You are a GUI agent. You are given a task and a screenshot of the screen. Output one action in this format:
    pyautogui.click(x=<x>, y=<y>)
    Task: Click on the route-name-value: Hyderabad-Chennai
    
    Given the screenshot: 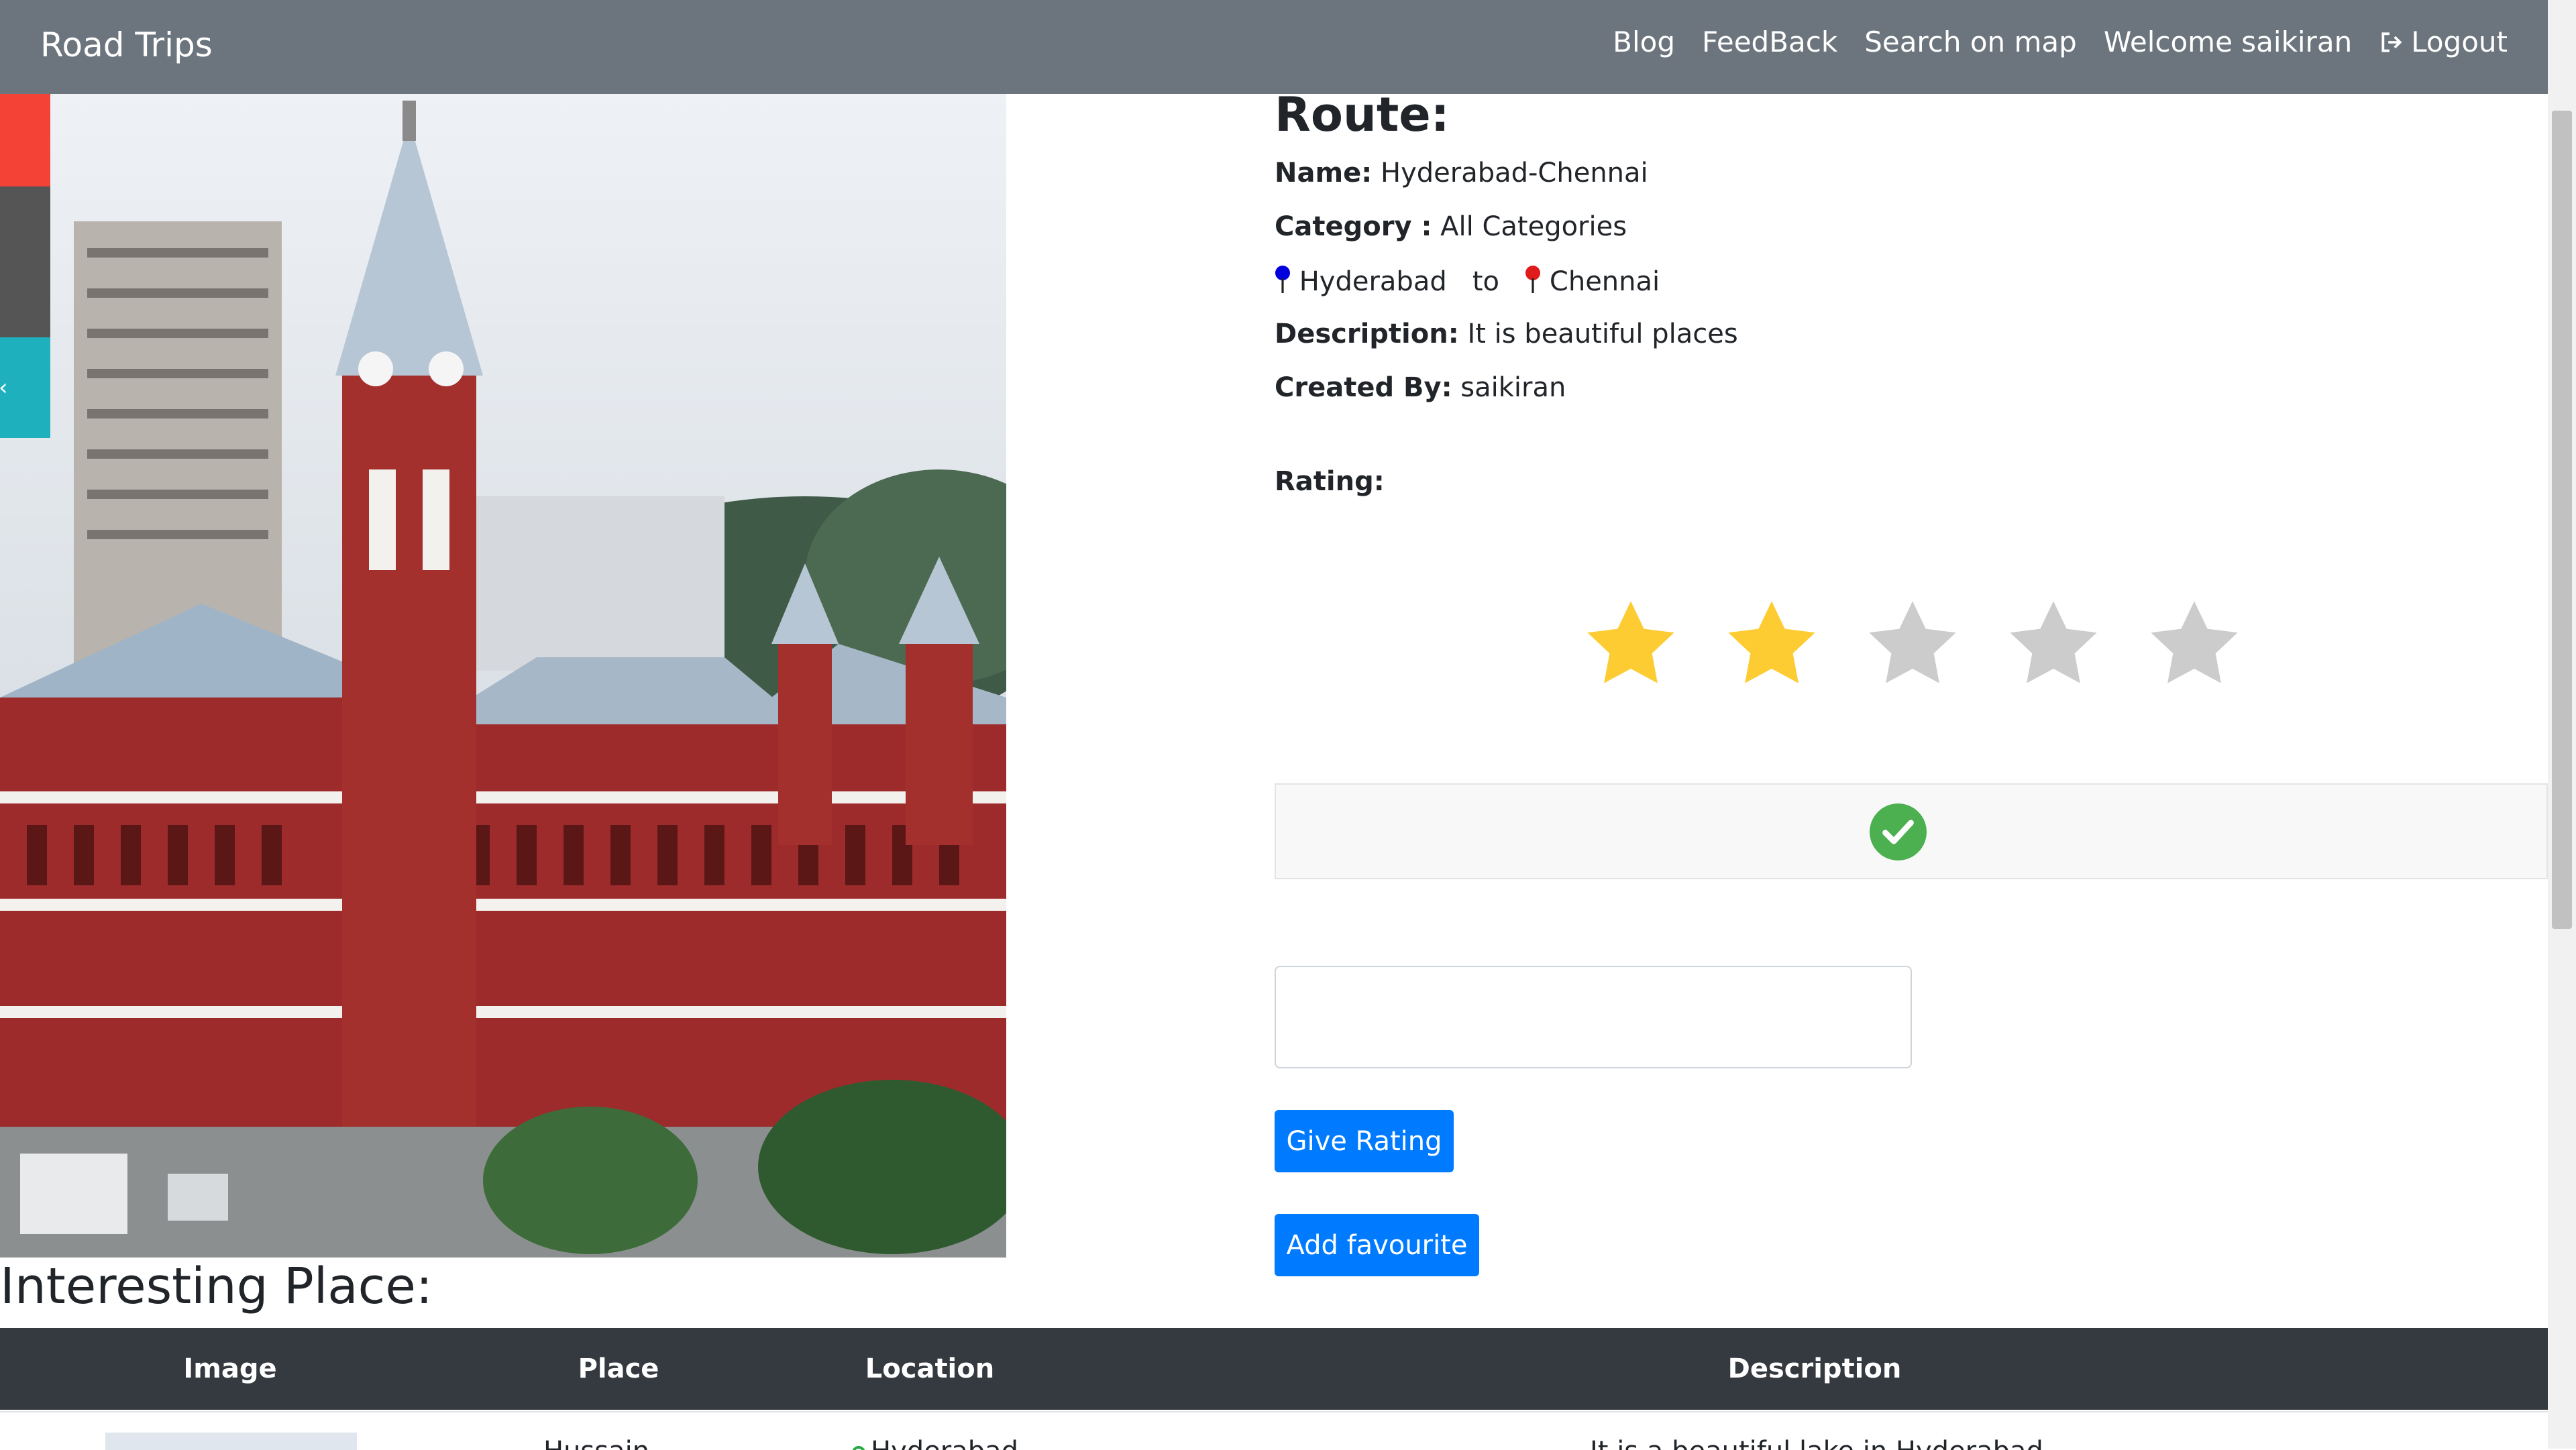 What is the action you would take?
    pyautogui.click(x=1514, y=173)
    